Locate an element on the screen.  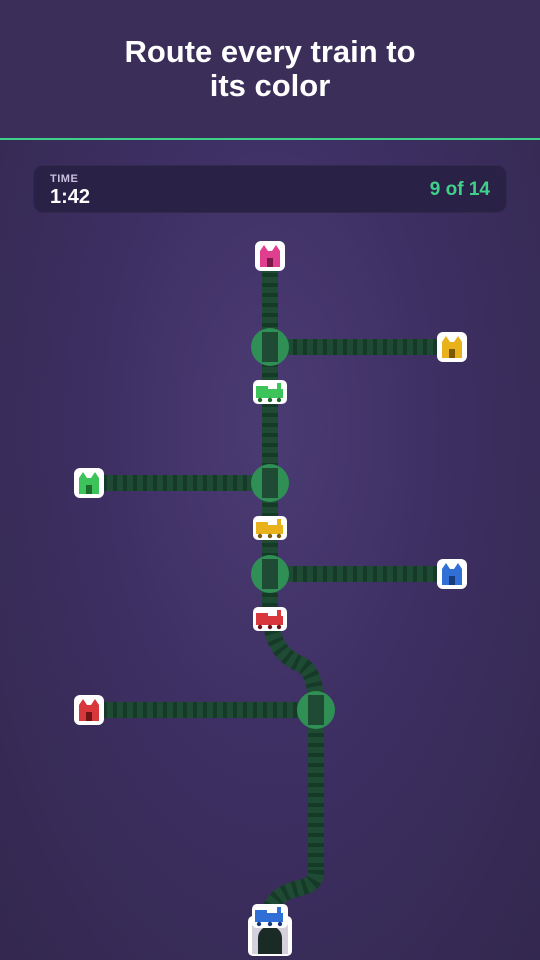
green-train is located at coordinates (270, 392).